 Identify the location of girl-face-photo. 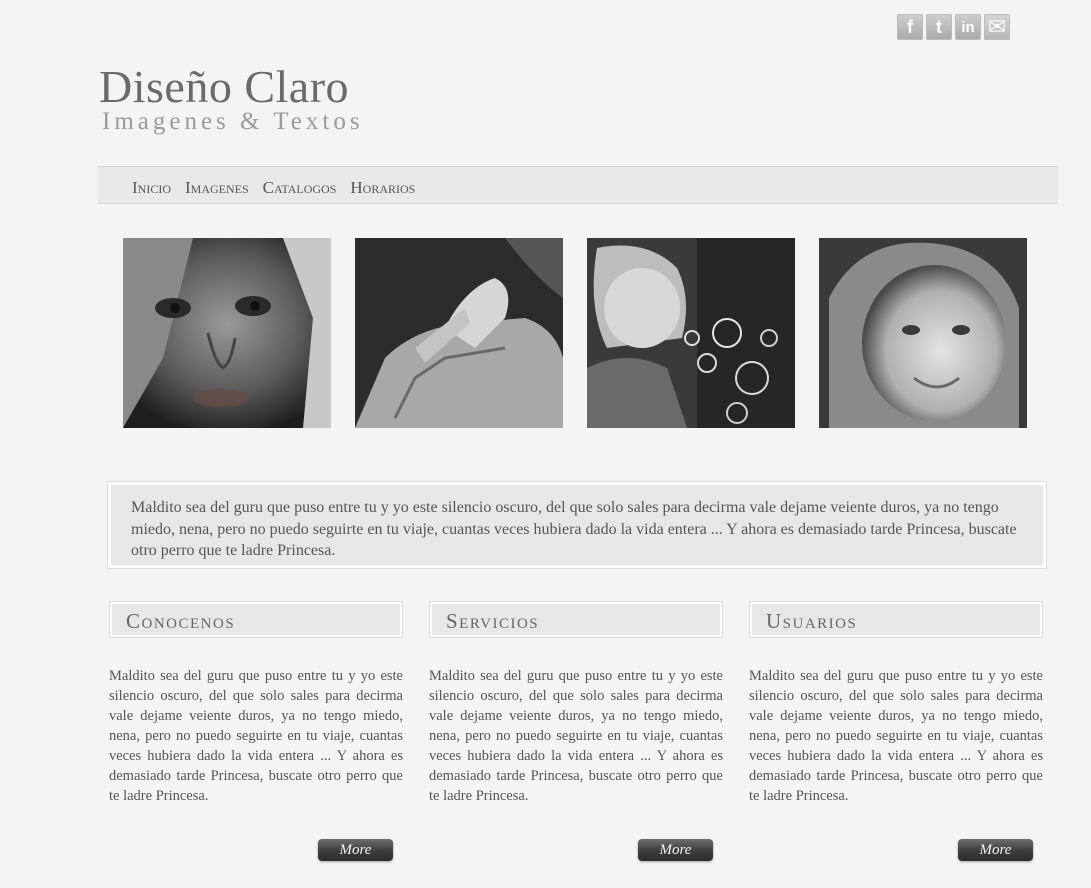
(227, 333).